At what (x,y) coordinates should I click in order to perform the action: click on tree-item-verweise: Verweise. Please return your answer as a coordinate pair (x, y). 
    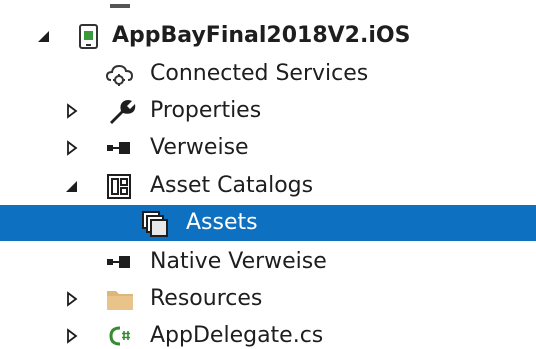
    Looking at the image, I should click on (268, 148).